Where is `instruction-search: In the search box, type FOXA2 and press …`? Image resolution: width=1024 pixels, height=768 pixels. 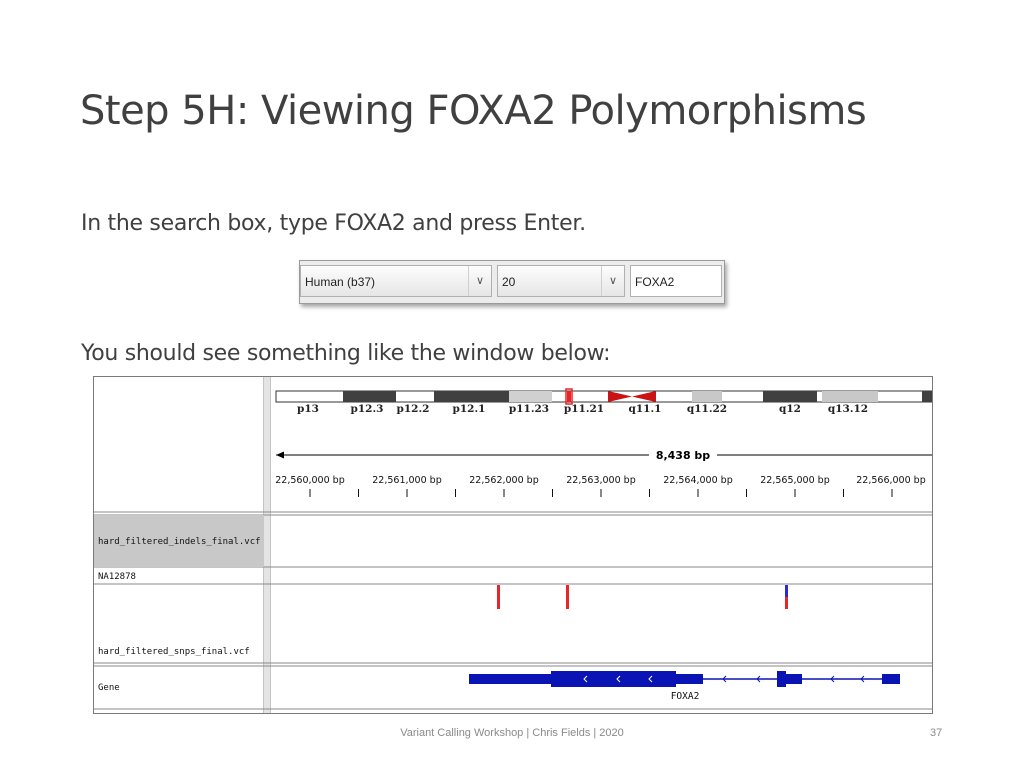 instruction-search: In the search box, type FOXA2 and press … is located at coordinates (333, 223).